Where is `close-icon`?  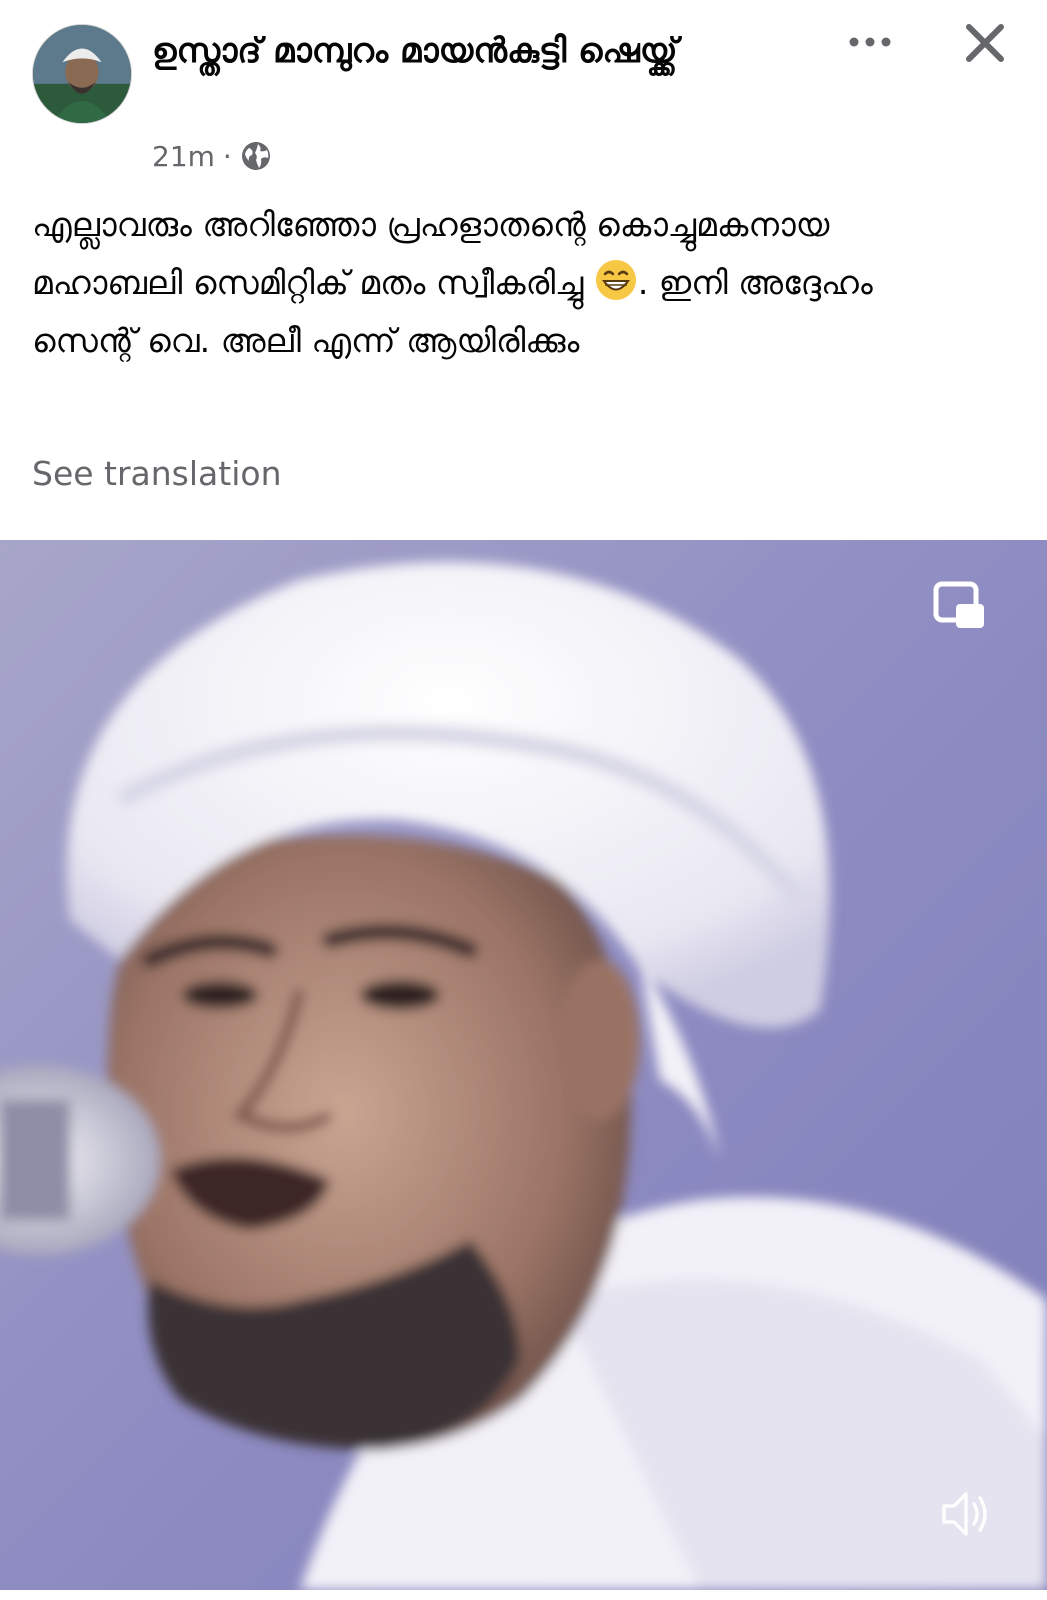 close-icon is located at coordinates (985, 43).